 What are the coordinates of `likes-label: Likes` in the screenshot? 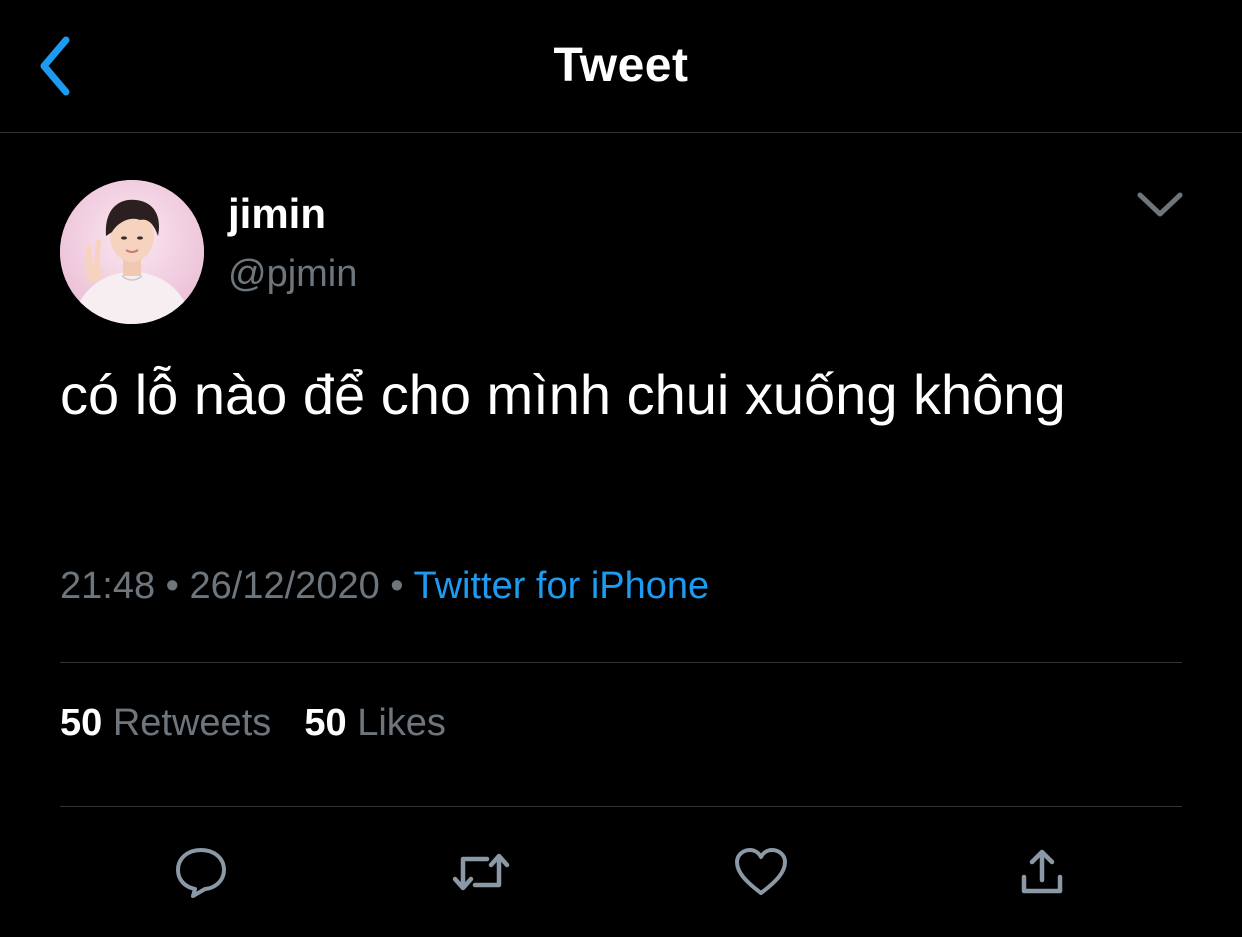 It's located at (401, 723).